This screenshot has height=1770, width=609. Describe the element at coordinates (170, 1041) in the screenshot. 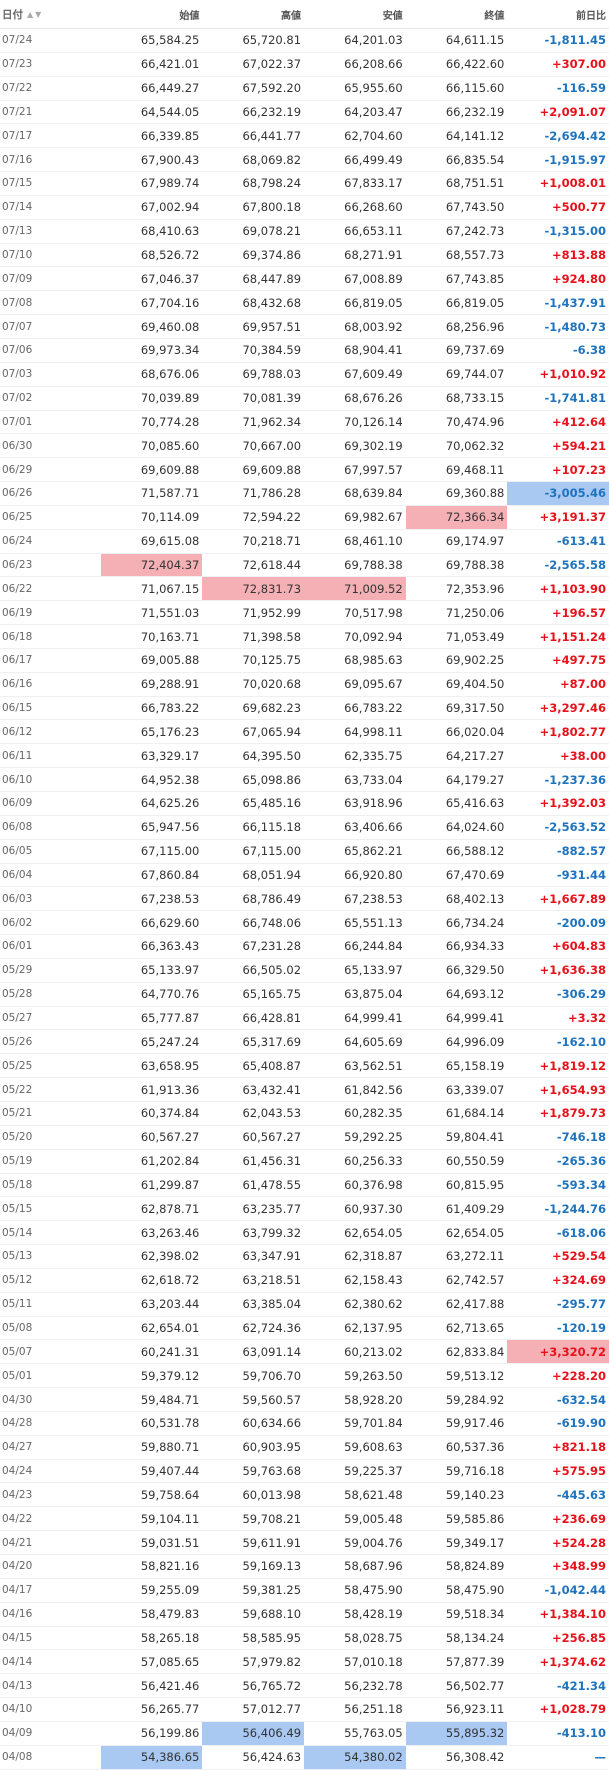

I see `row-open: 65,247.24` at that location.